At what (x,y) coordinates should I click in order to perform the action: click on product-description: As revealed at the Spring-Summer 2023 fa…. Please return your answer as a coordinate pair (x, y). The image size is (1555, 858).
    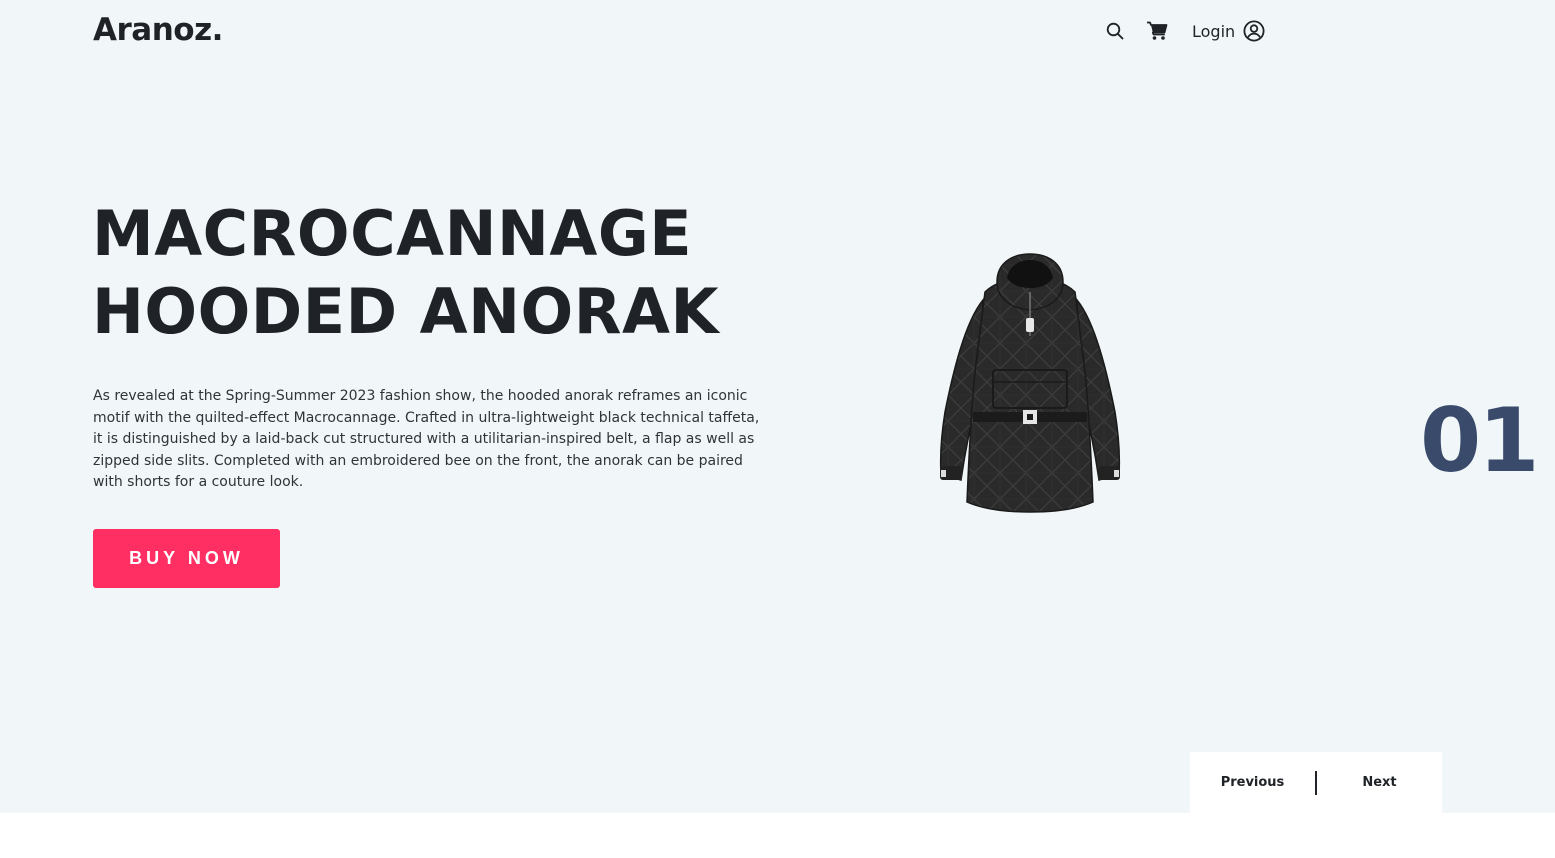
    Looking at the image, I should click on (426, 439).